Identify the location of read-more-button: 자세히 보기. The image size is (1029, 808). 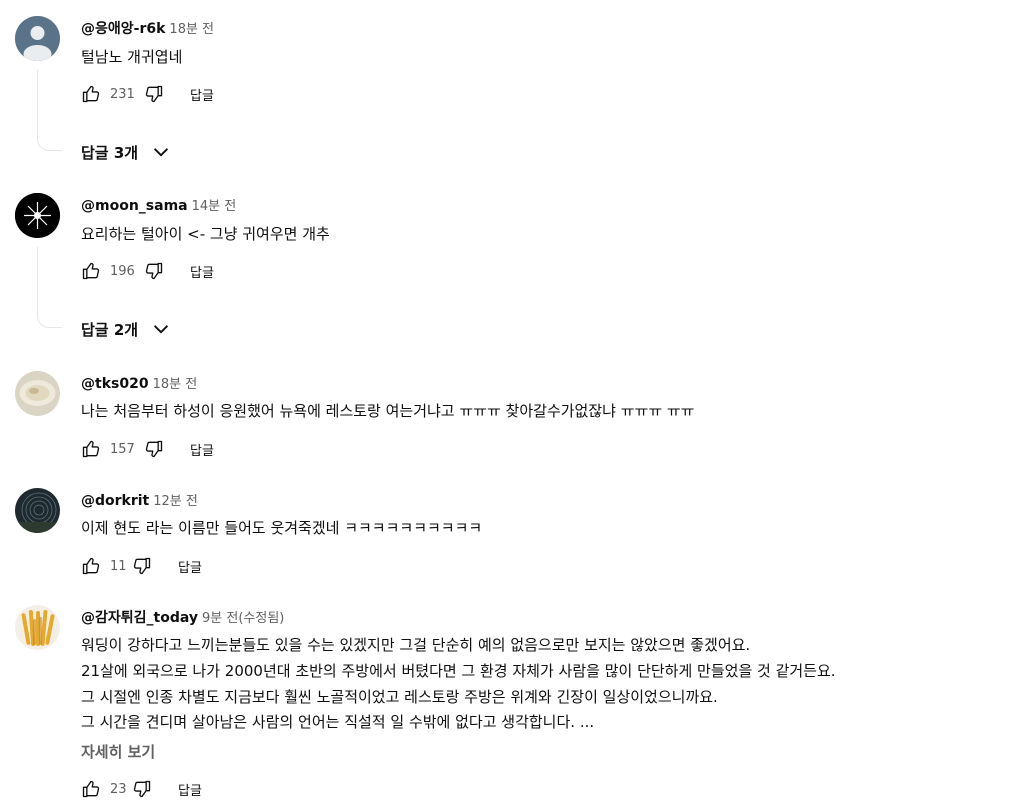
(118, 751).